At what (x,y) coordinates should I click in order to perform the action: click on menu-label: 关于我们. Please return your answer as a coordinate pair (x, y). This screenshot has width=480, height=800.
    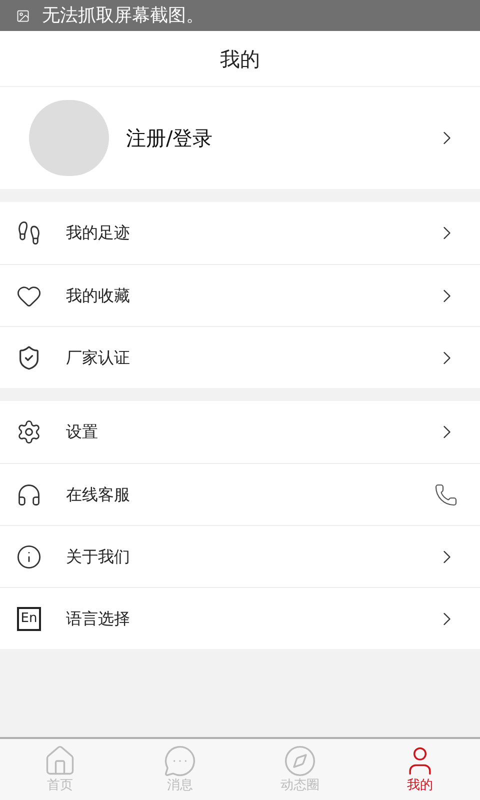
    Looking at the image, I should click on (98, 557).